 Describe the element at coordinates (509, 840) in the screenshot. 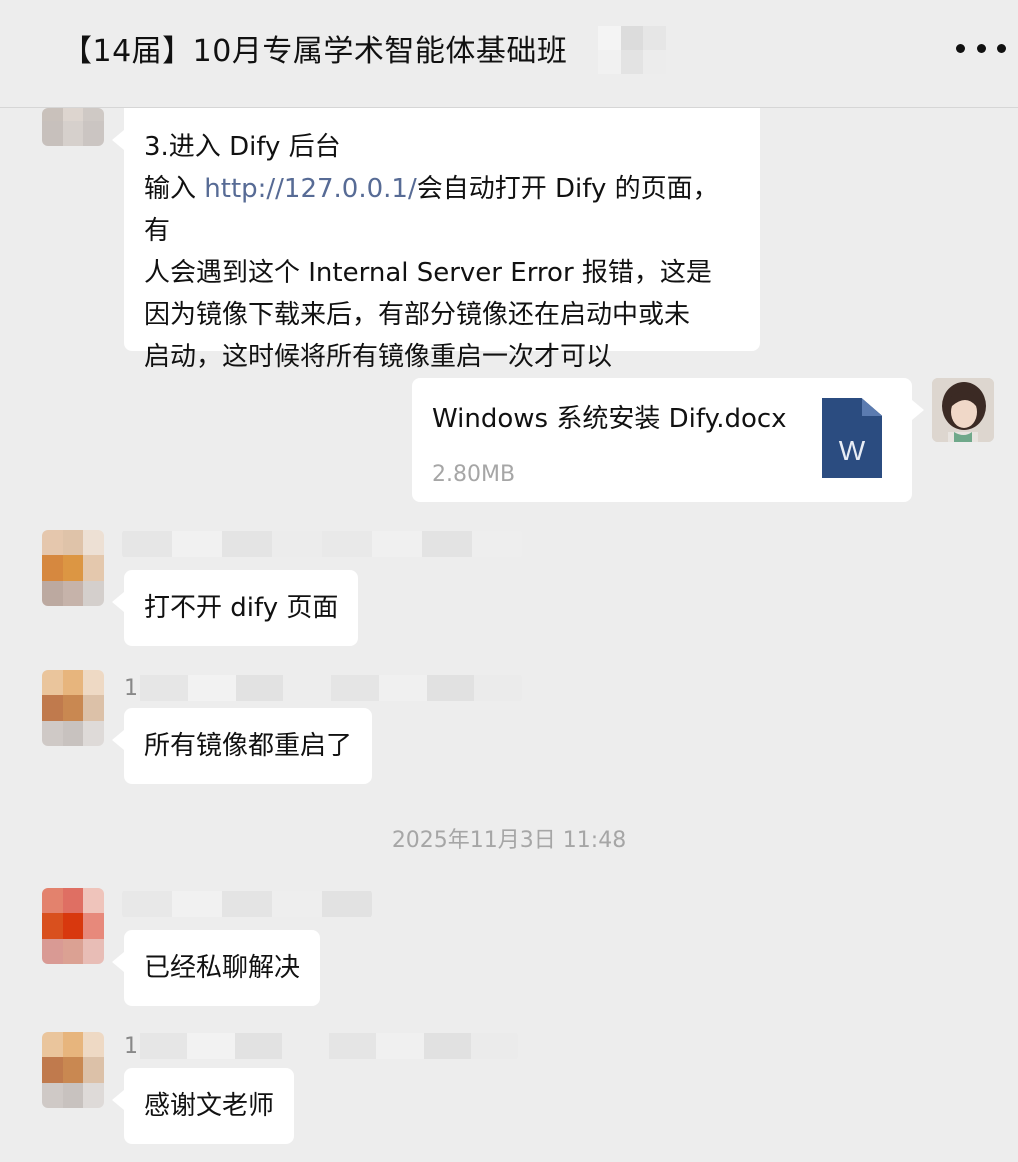

I see `timestamp: 2025年11月3日 11:48` at that location.